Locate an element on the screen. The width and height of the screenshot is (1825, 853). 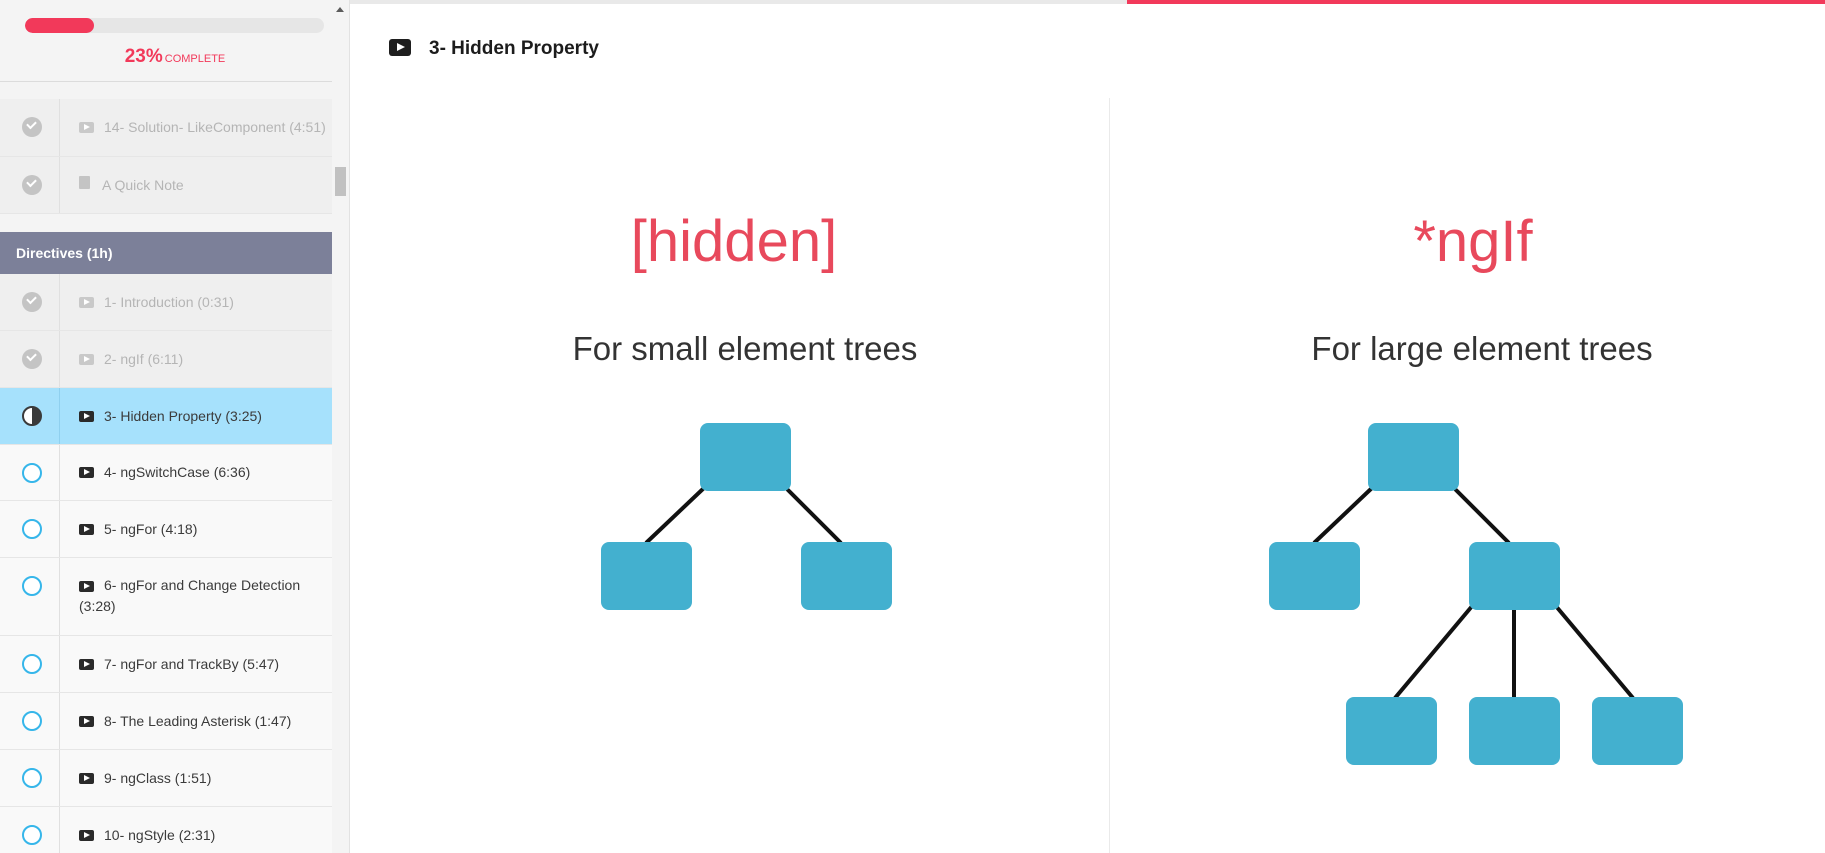
section-header: Directives (1h) is located at coordinates (166, 253).